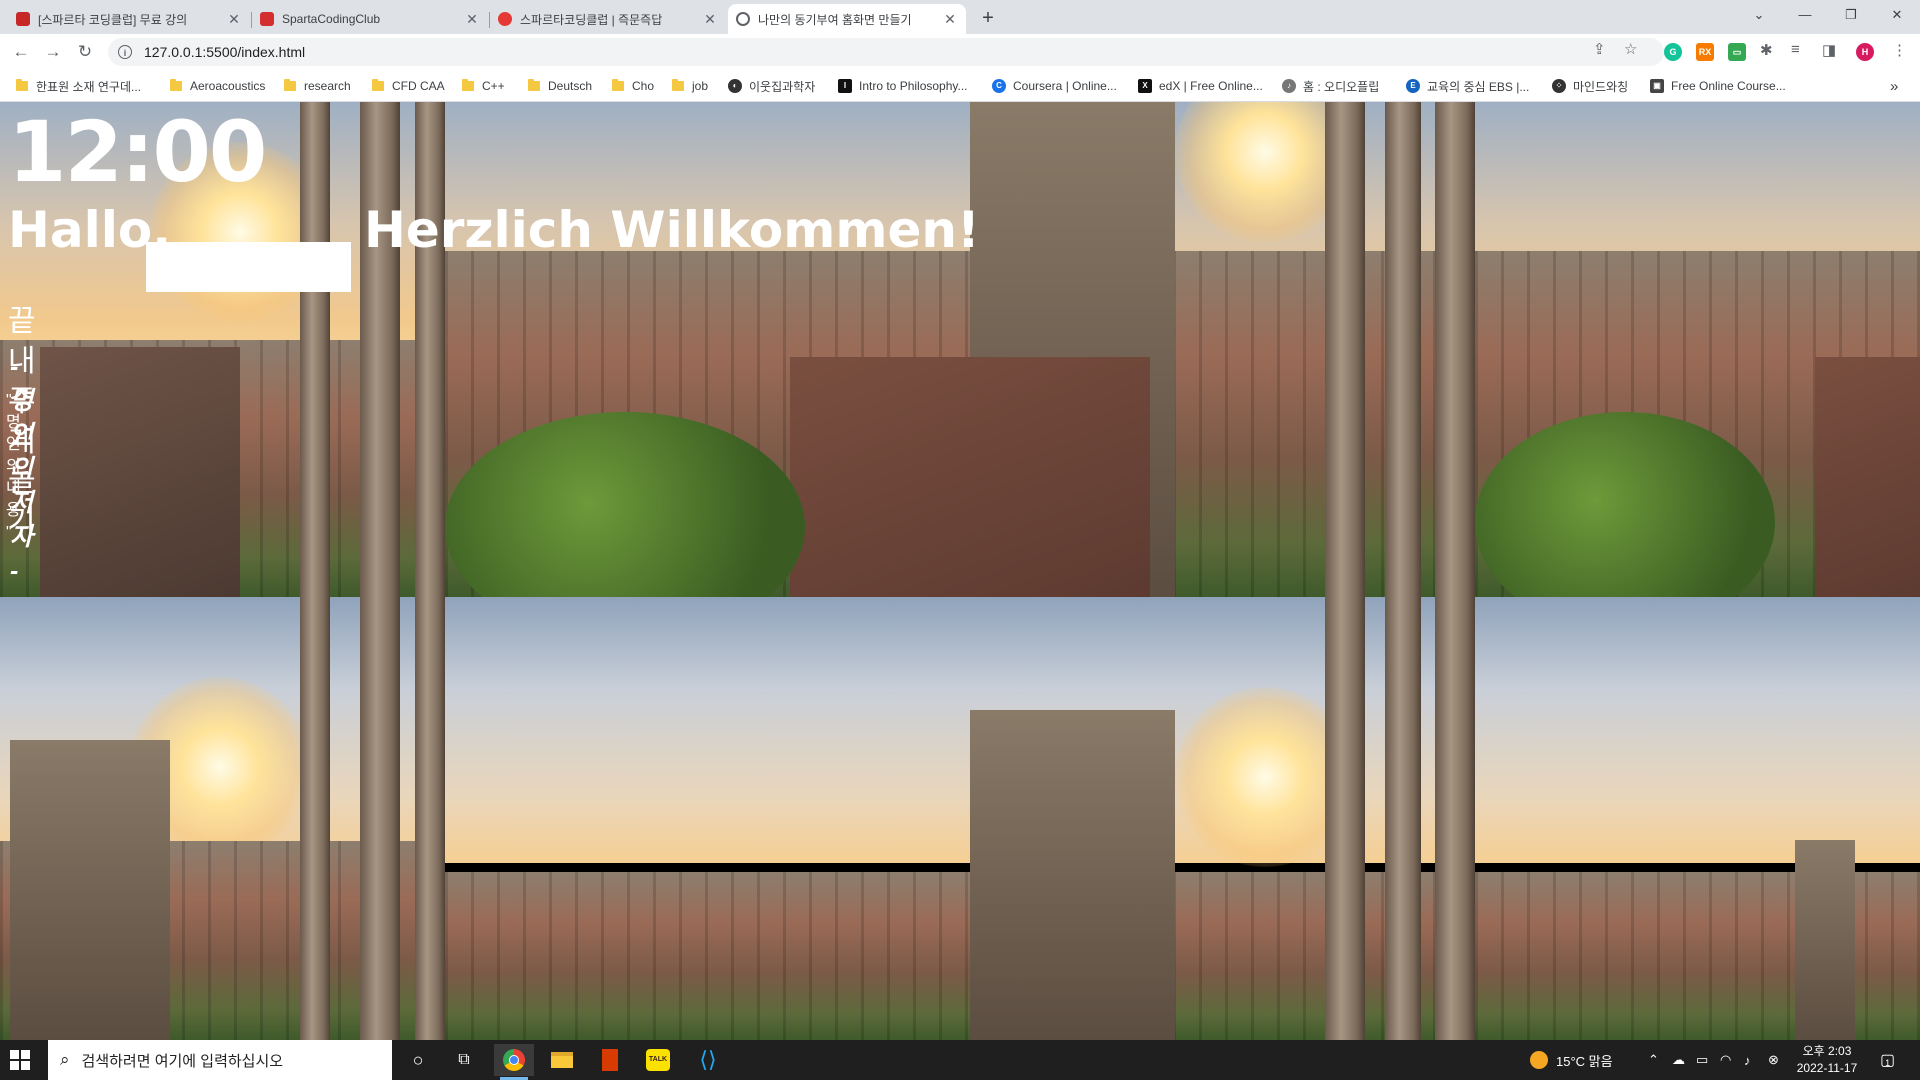  Describe the element at coordinates (493, 86) in the screenshot. I see `bookmark-label: C++` at that location.